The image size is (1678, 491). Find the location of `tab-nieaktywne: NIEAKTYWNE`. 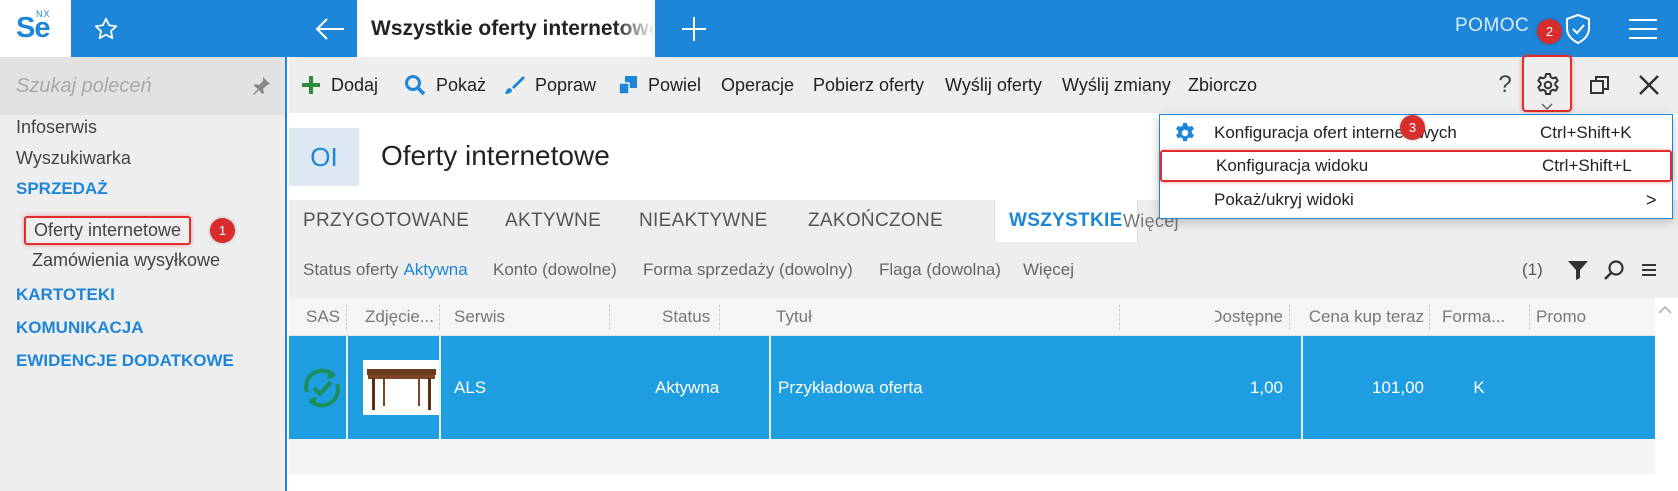

tab-nieaktywne: NIEAKTYWNE is located at coordinates (703, 221).